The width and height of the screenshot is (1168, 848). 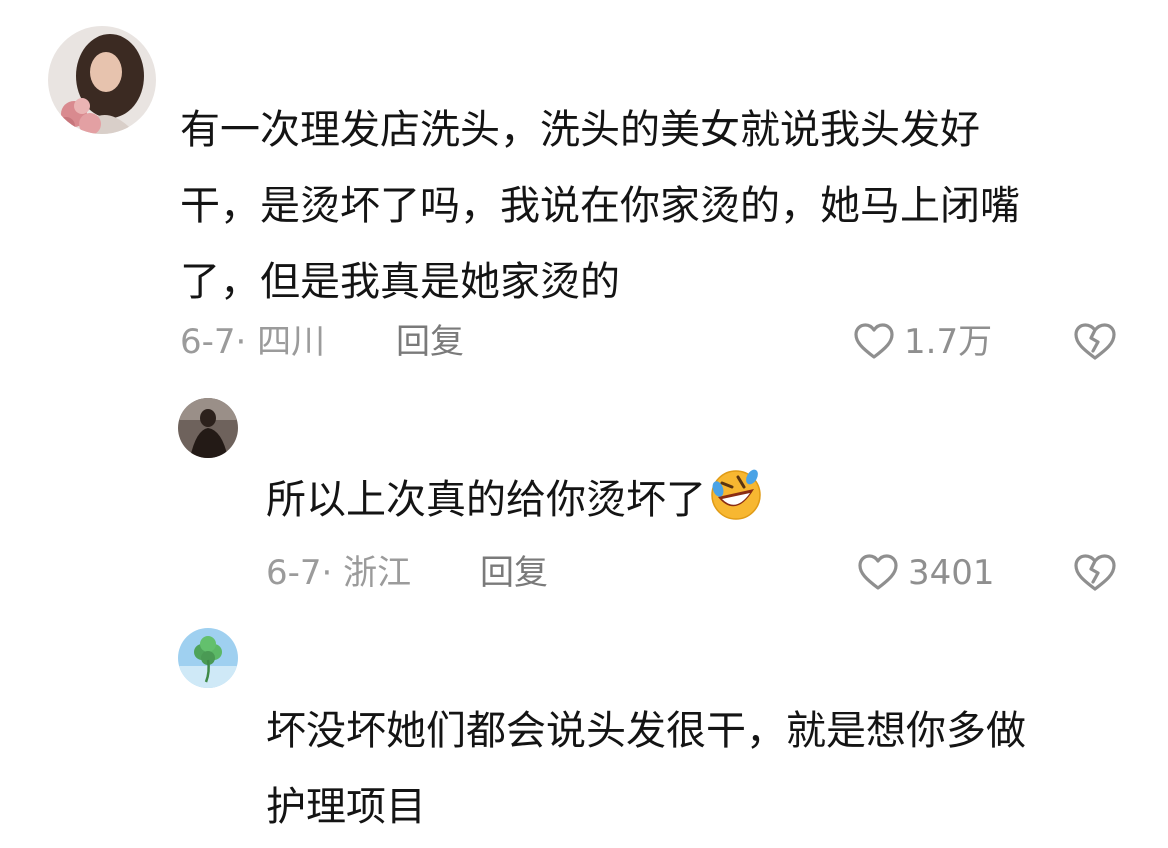 What do you see at coordinates (486, 500) in the screenshot?
I see `comment-line-text: 所以上次真的给你烫坏了` at bounding box center [486, 500].